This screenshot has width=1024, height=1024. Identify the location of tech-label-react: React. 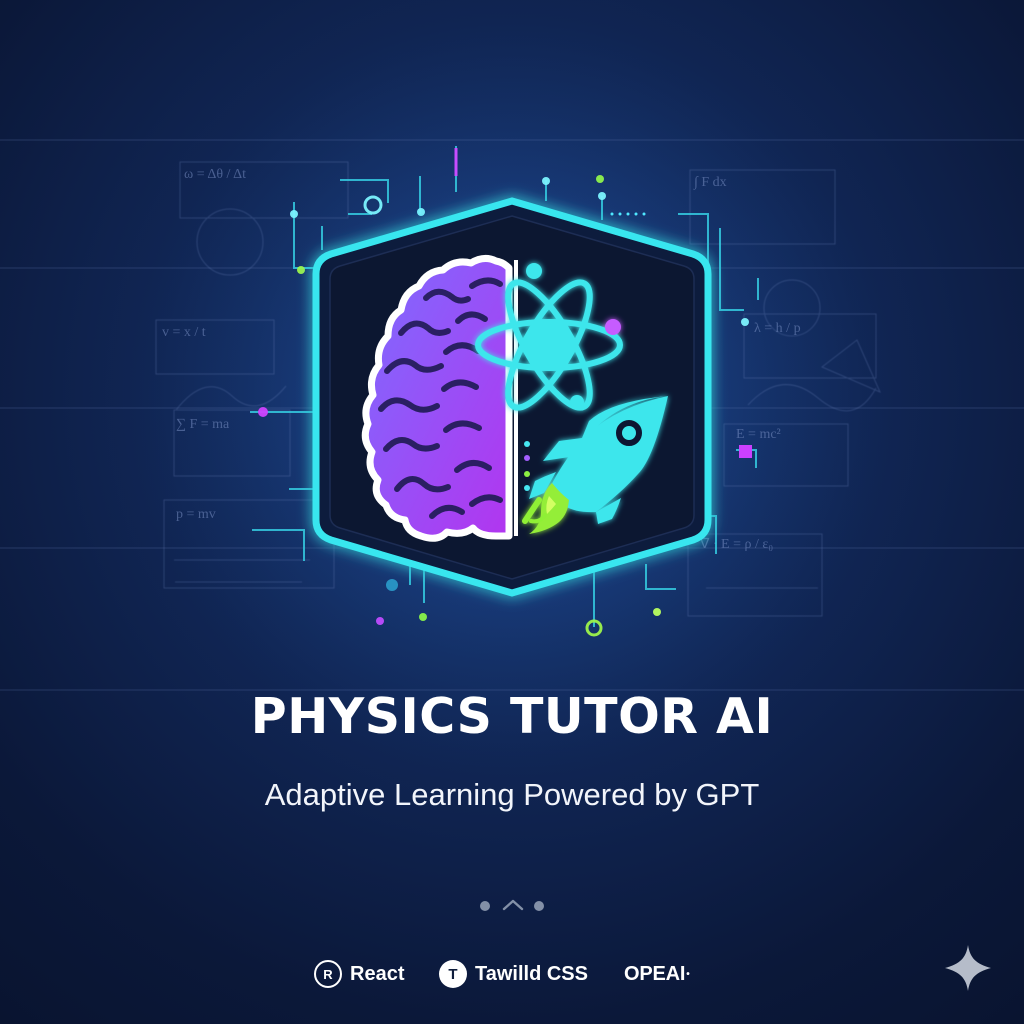
(377, 973).